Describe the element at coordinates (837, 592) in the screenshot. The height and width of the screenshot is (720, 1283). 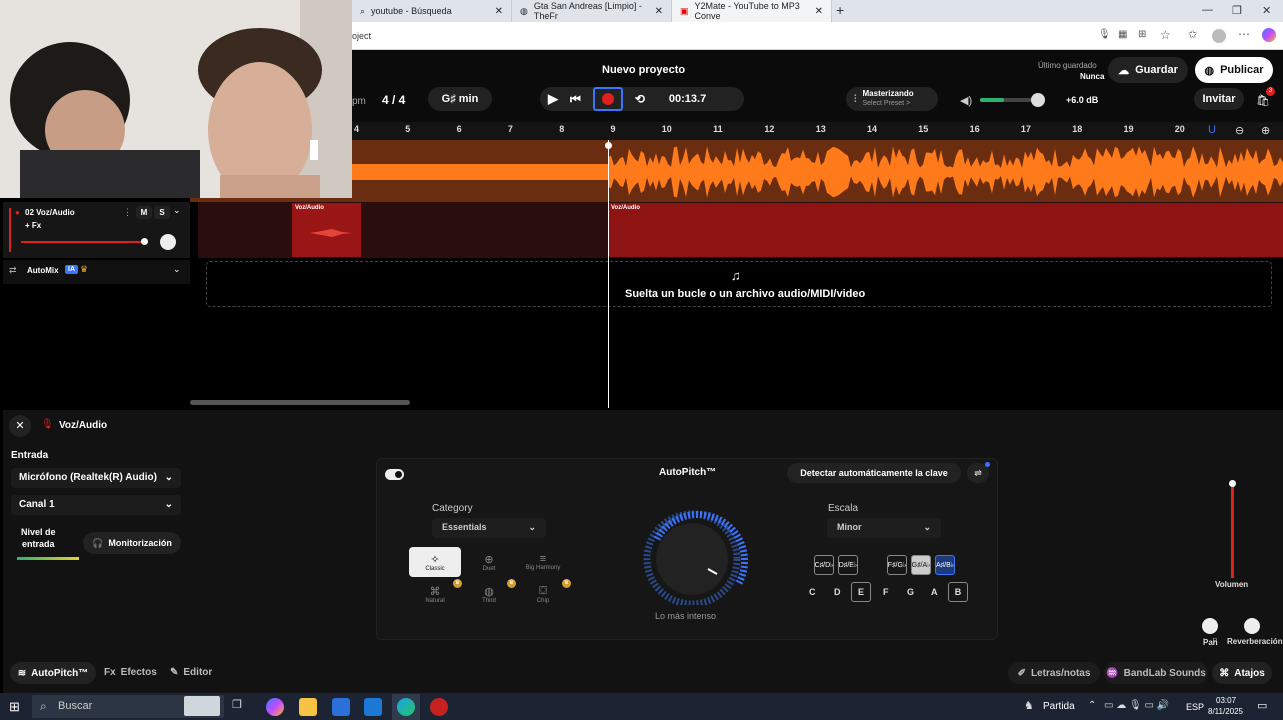
I see `note-d: D` at that location.